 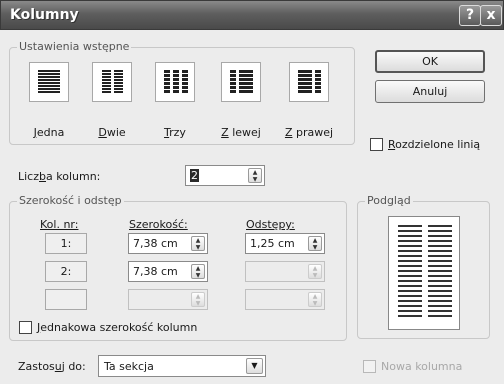 What do you see at coordinates (117, 327) in the screenshot?
I see `equal-width-label: Jednakowa szerokość kolumn` at bounding box center [117, 327].